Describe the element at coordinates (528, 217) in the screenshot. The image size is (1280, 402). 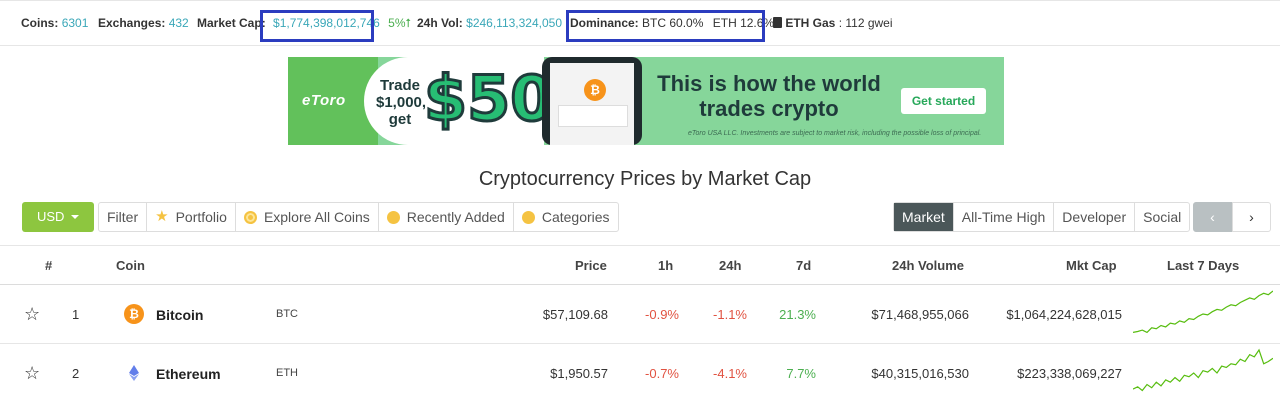
I see `categories-icon` at that location.